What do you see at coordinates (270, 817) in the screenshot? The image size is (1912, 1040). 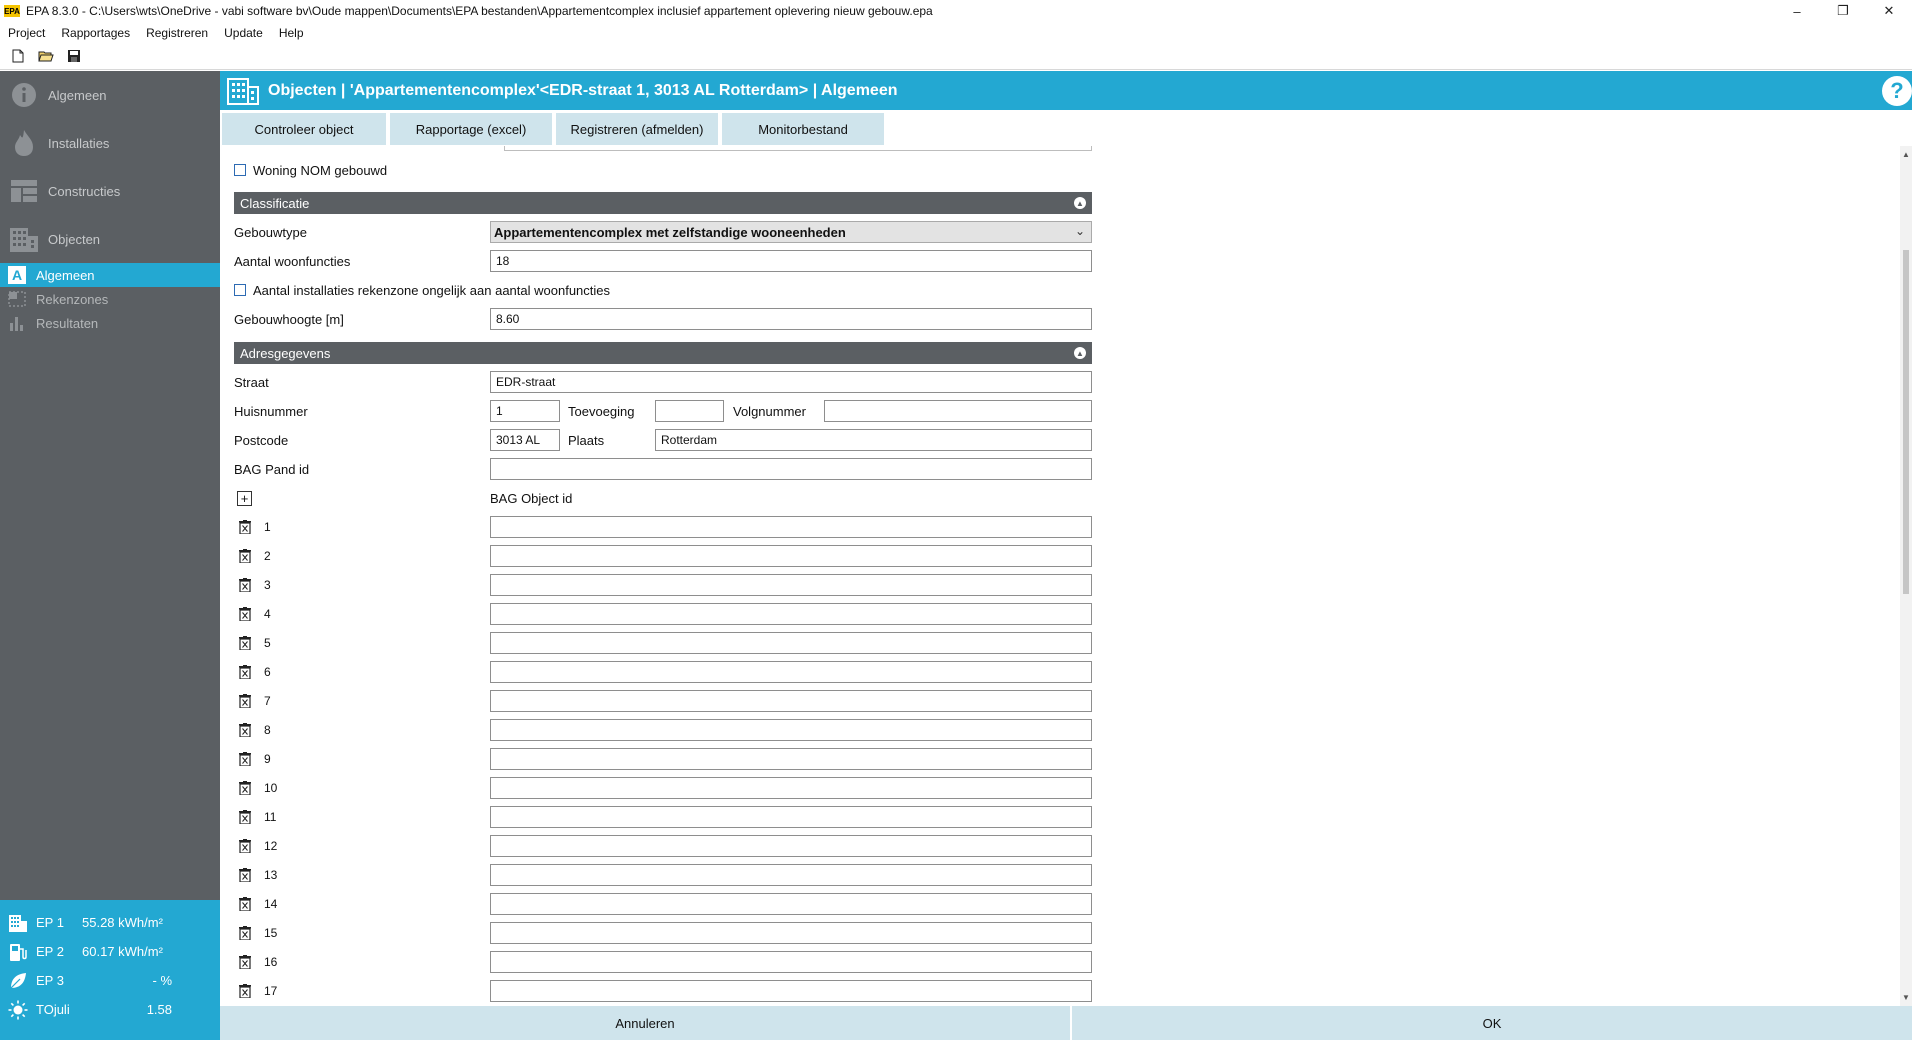 I see `bag-object-number: 11` at bounding box center [270, 817].